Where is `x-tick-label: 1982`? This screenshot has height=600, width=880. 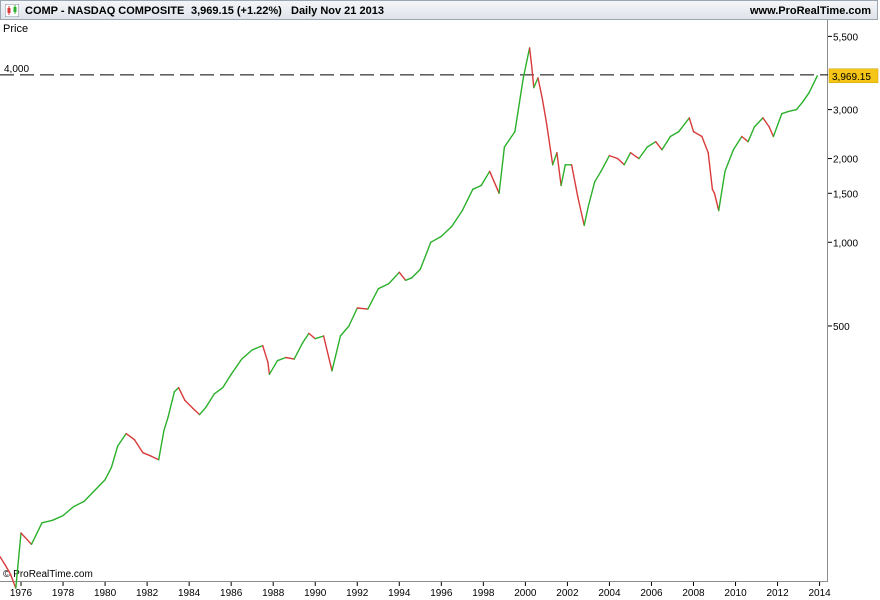
x-tick-label: 1982 is located at coordinates (147, 593).